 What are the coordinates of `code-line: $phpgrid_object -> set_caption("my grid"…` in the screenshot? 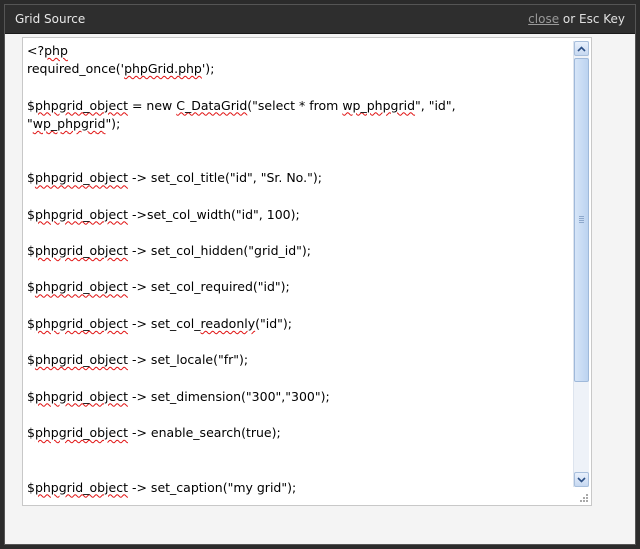 It's located at (299, 488).